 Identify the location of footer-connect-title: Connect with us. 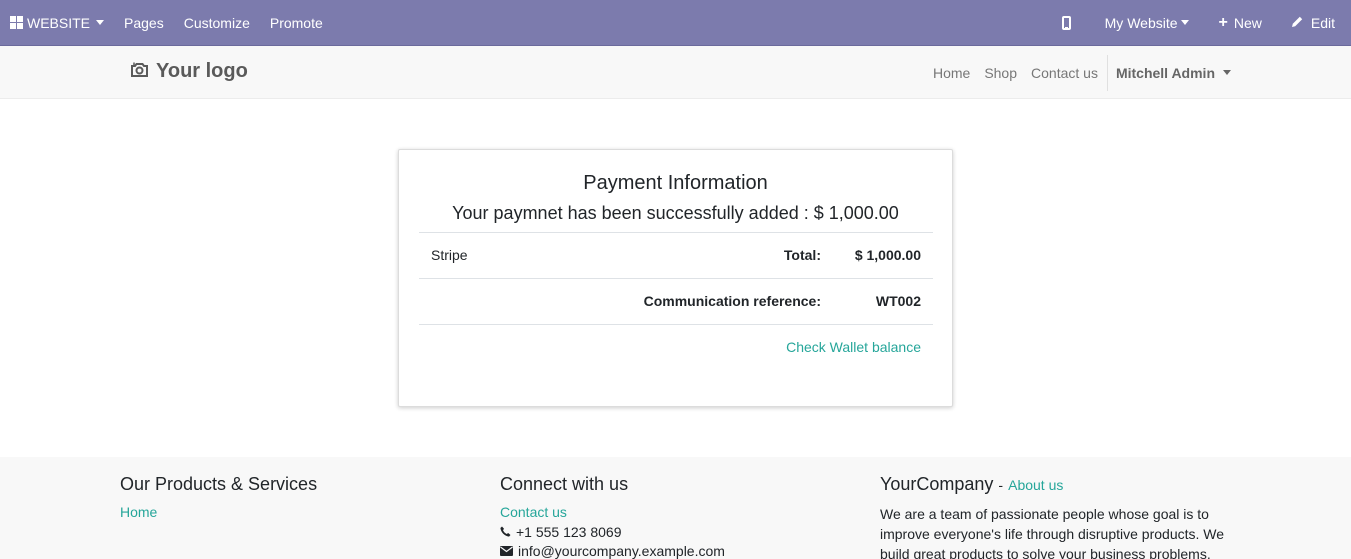
(564, 484).